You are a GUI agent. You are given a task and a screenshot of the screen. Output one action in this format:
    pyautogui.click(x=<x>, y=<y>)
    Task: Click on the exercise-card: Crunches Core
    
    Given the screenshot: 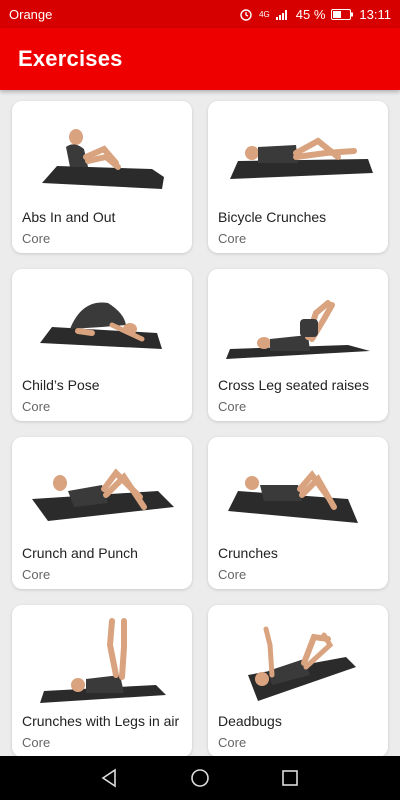 What is the action you would take?
    pyautogui.click(x=298, y=513)
    